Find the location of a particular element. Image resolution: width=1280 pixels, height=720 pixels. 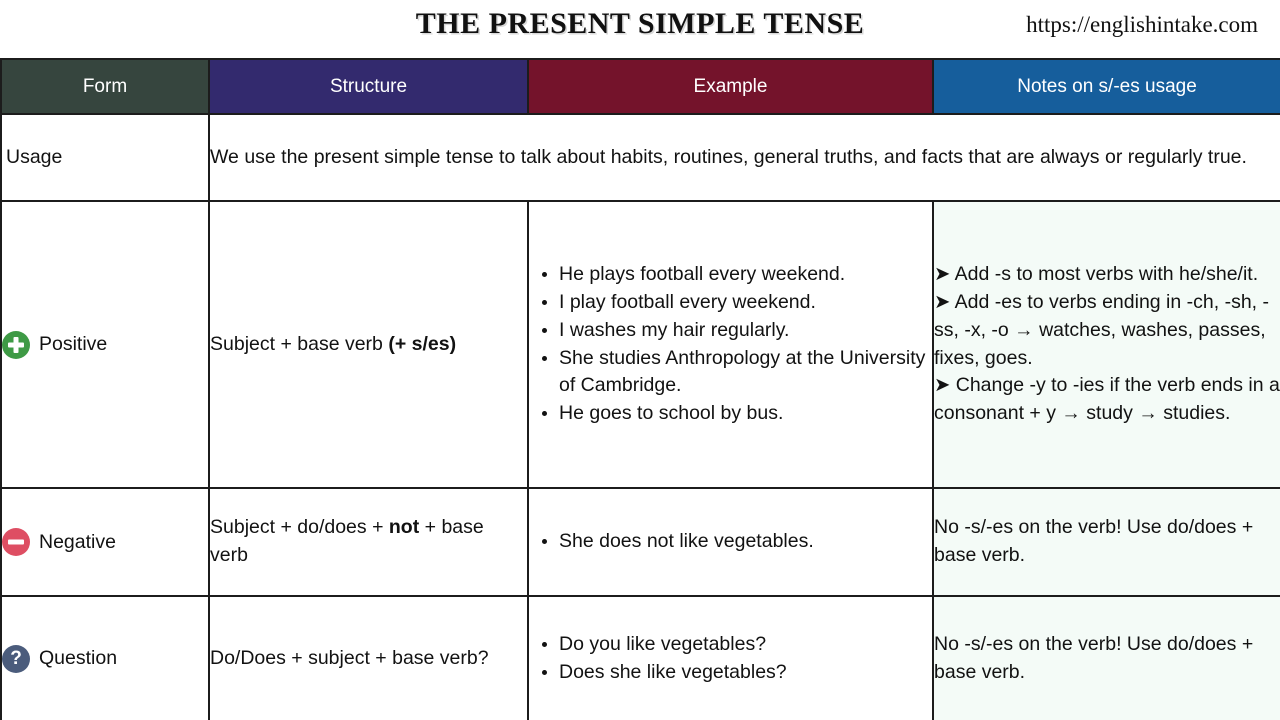

structure-cell-question: Do/Does + subject + base verb? is located at coordinates (368, 657).